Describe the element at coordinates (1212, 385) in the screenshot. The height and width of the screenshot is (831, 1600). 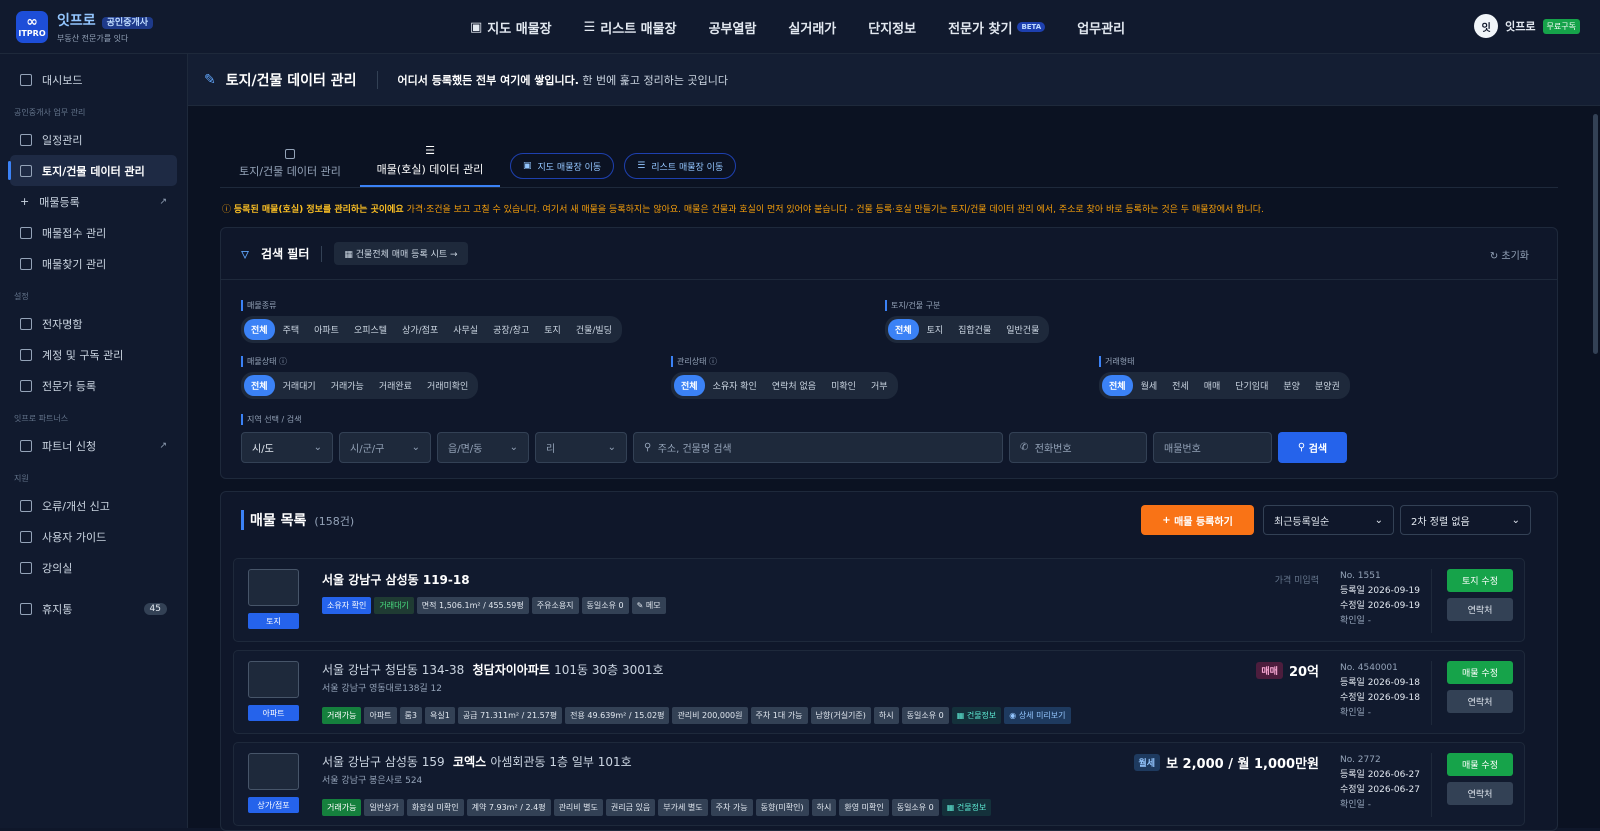
I see `chip: 매매` at that location.